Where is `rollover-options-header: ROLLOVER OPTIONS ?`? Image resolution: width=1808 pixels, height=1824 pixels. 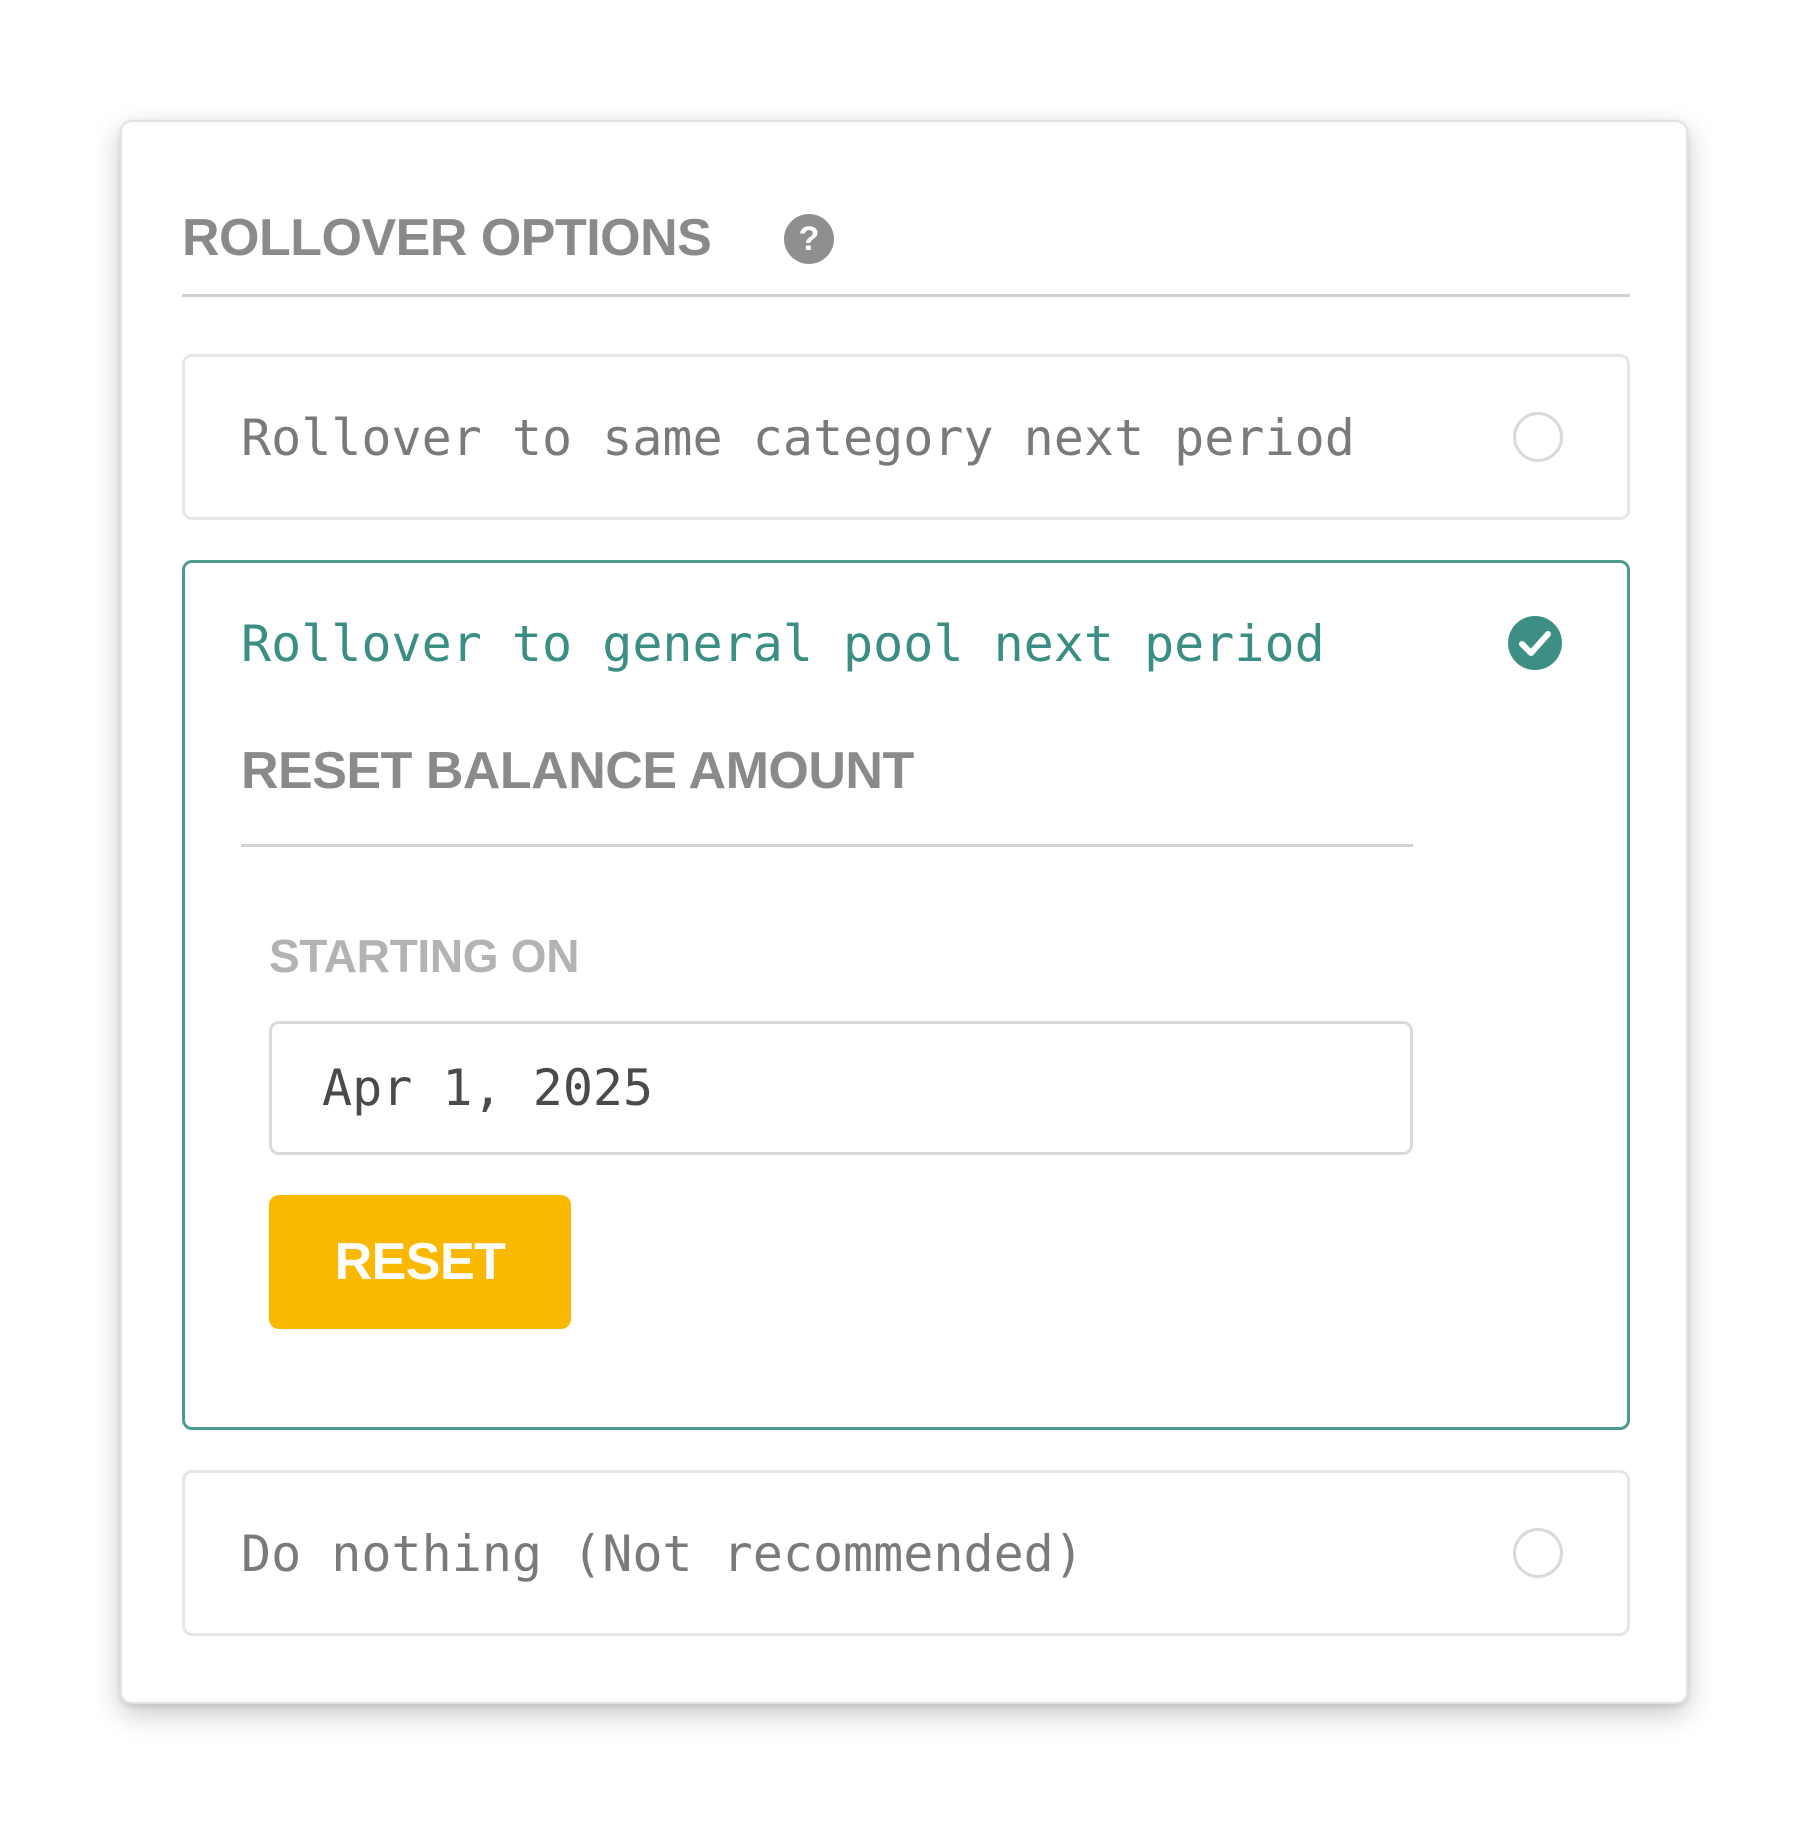 rollover-options-header: ROLLOVER OPTIONS ? is located at coordinates (906, 239).